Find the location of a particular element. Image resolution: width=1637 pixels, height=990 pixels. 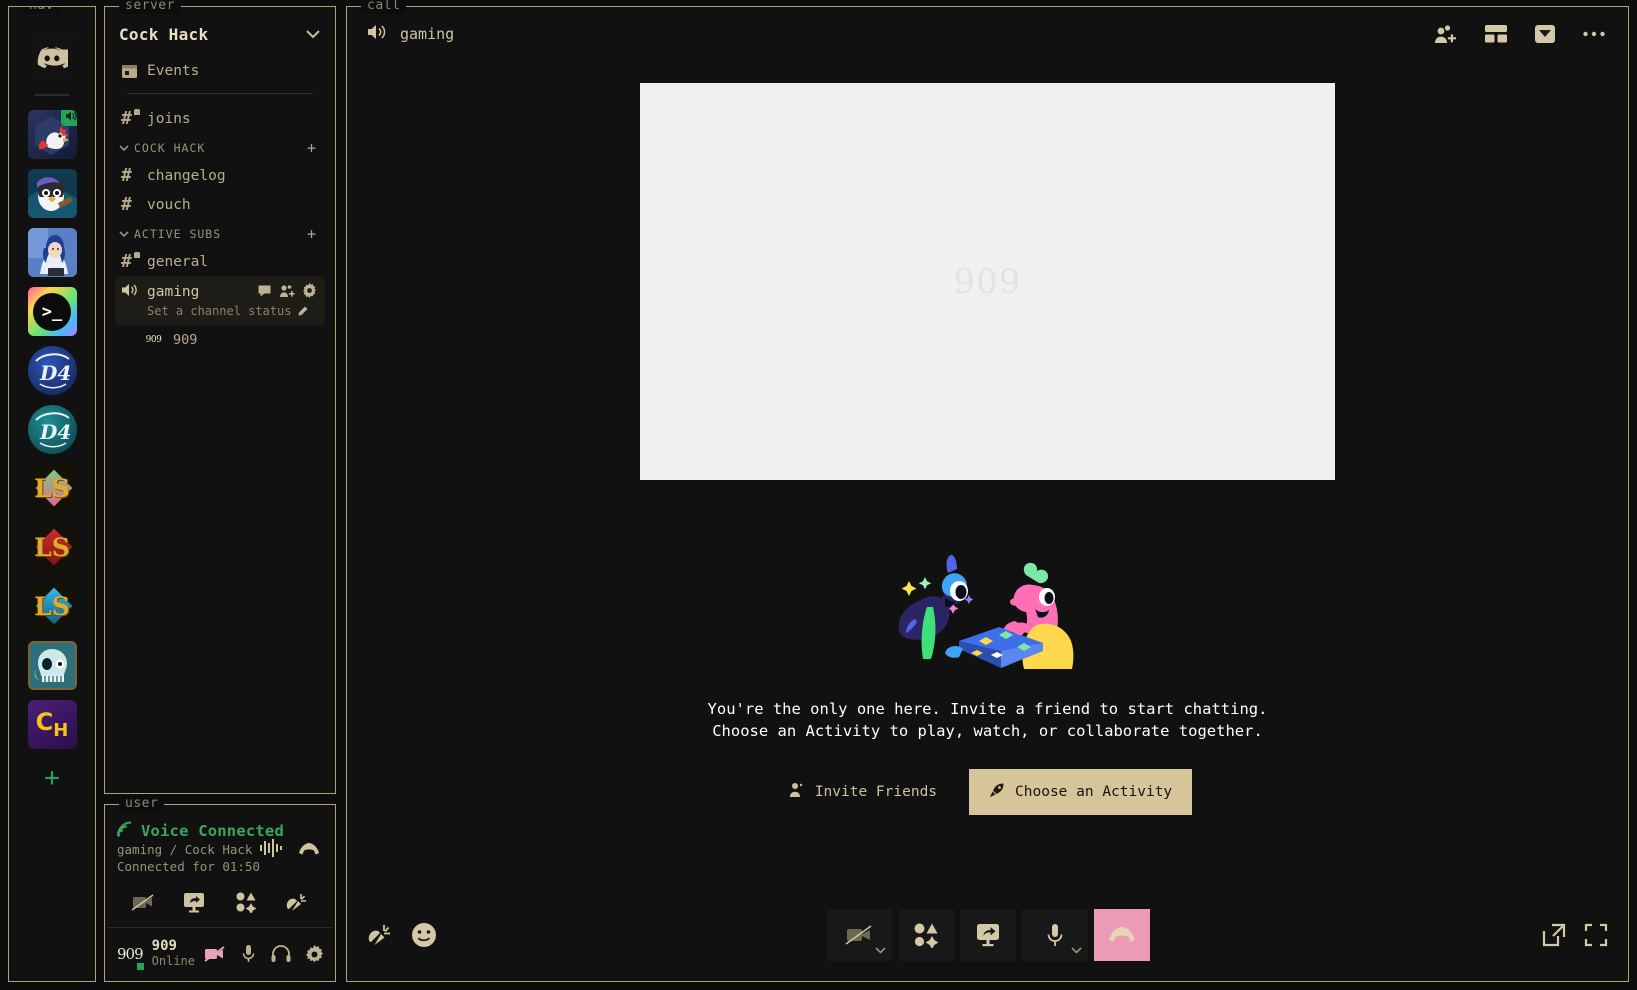

sidebar-item-d4-blue-server: D4 is located at coordinates (52, 370).